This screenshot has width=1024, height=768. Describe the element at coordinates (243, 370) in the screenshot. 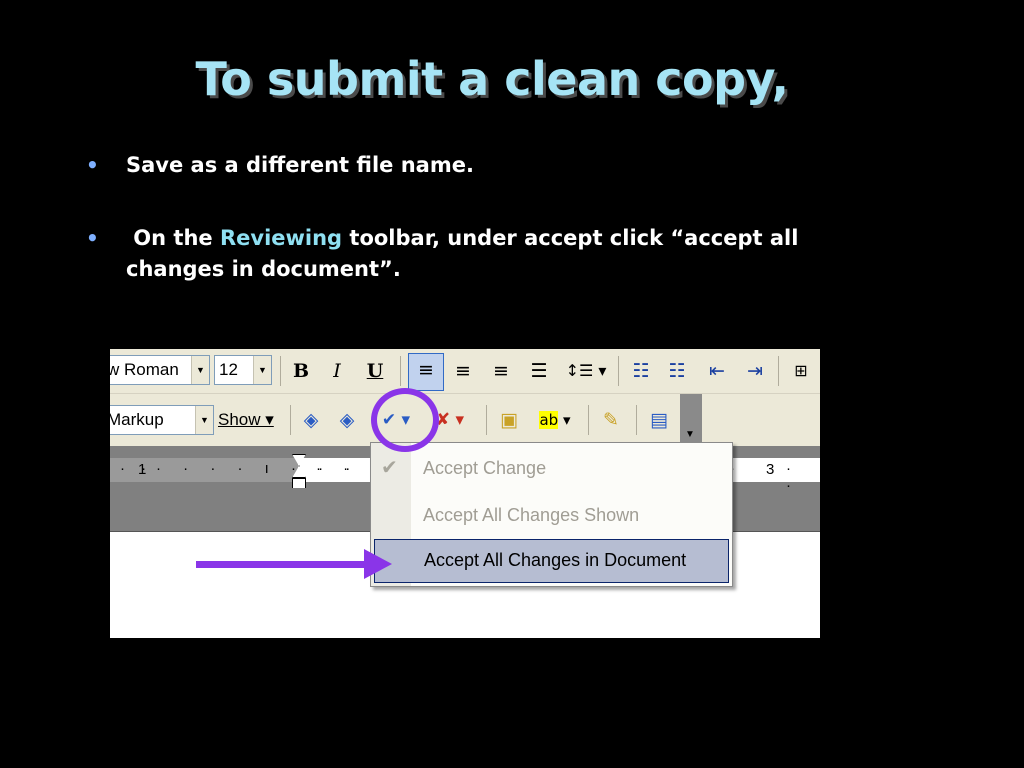

I see `font-size-combo: 12 ▼` at that location.